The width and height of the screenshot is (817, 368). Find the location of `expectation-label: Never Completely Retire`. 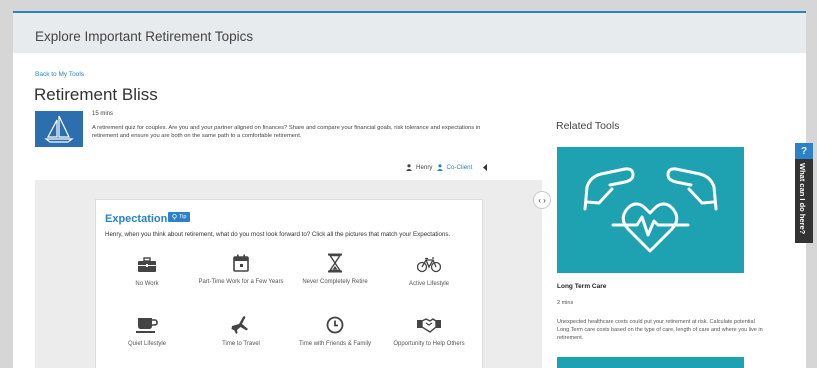

expectation-label: Never Completely Retire is located at coordinates (335, 282).